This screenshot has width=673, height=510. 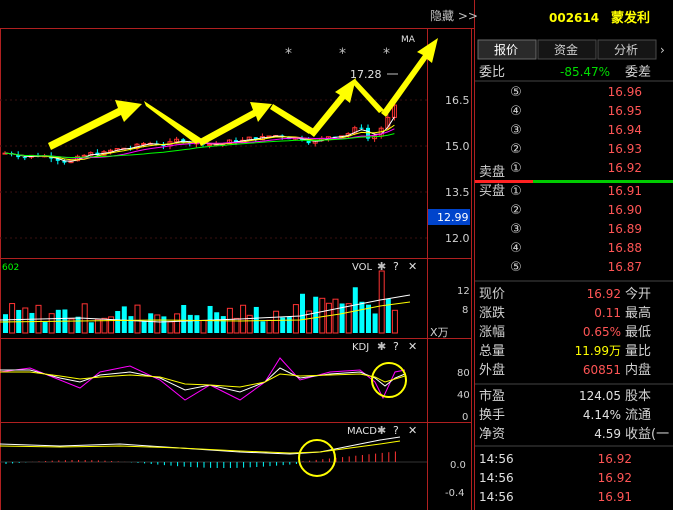 What do you see at coordinates (607, 434) in the screenshot?
I see `stats-field-value: 4.59` at bounding box center [607, 434].